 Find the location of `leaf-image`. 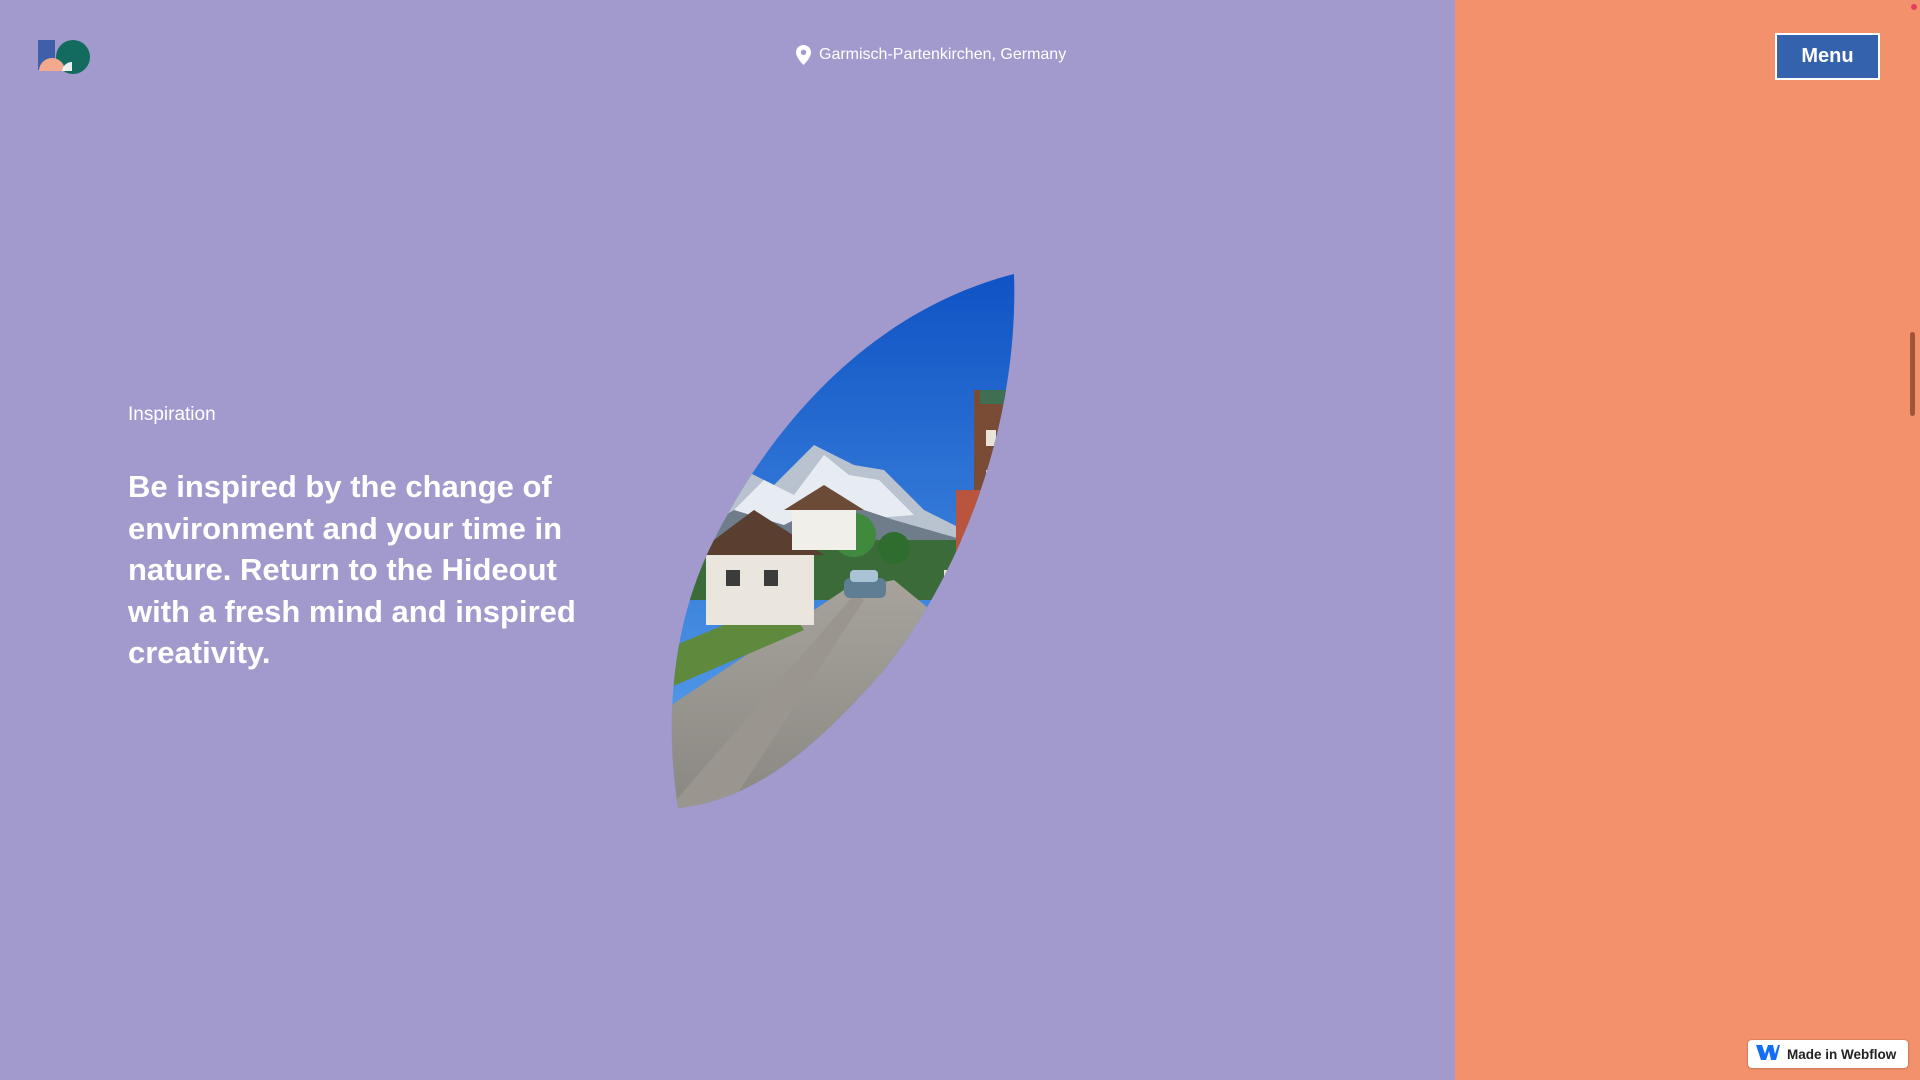

leaf-image is located at coordinates (846, 542).